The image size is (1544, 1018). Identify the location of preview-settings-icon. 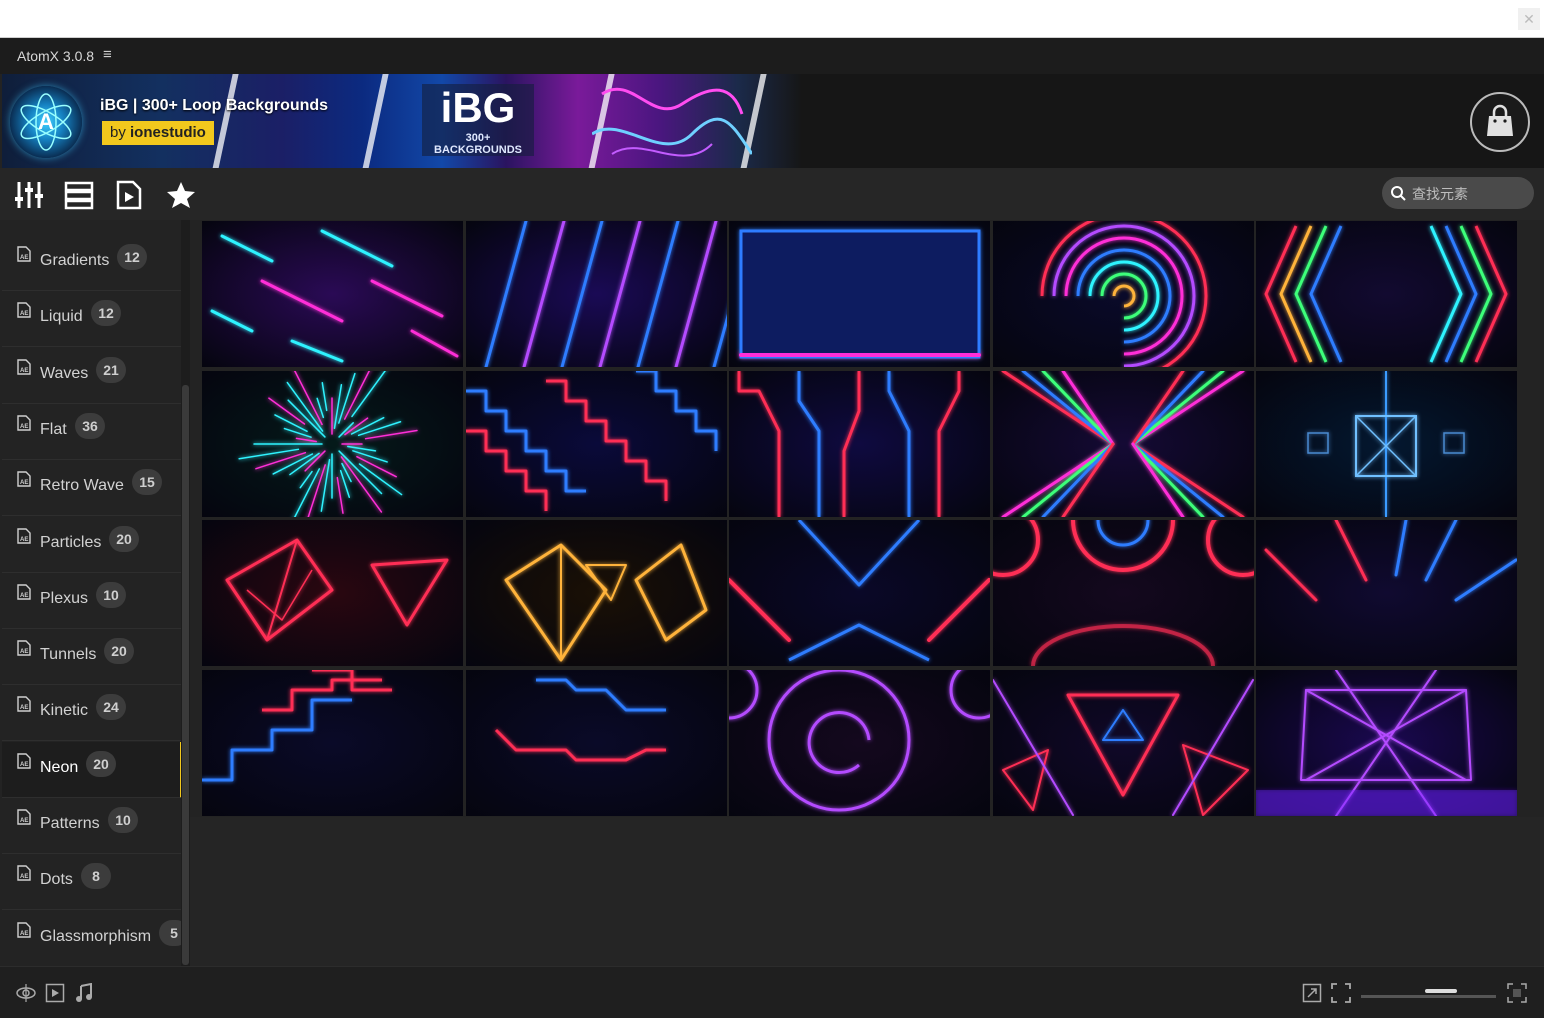
(26, 993).